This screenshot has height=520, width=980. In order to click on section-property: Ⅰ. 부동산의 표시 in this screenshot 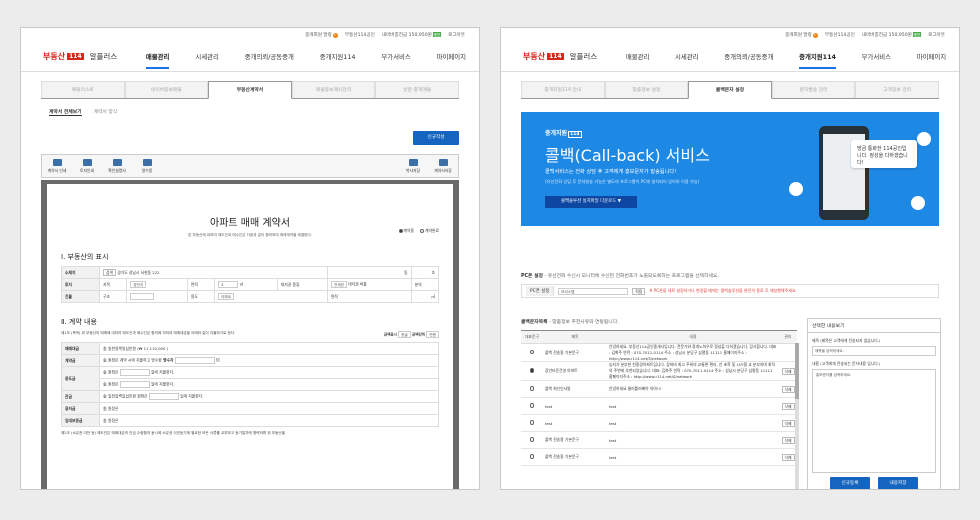, I will do `click(85, 257)`.